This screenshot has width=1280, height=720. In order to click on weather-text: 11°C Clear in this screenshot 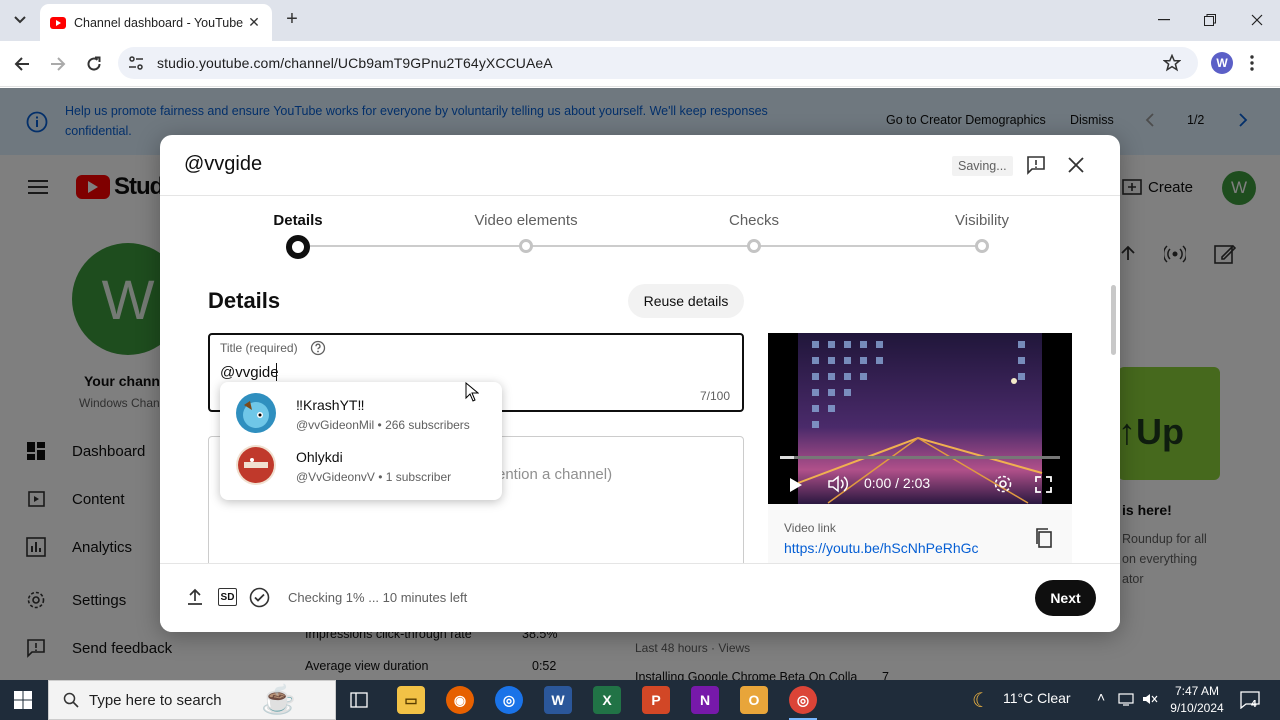, I will do `click(1037, 698)`.